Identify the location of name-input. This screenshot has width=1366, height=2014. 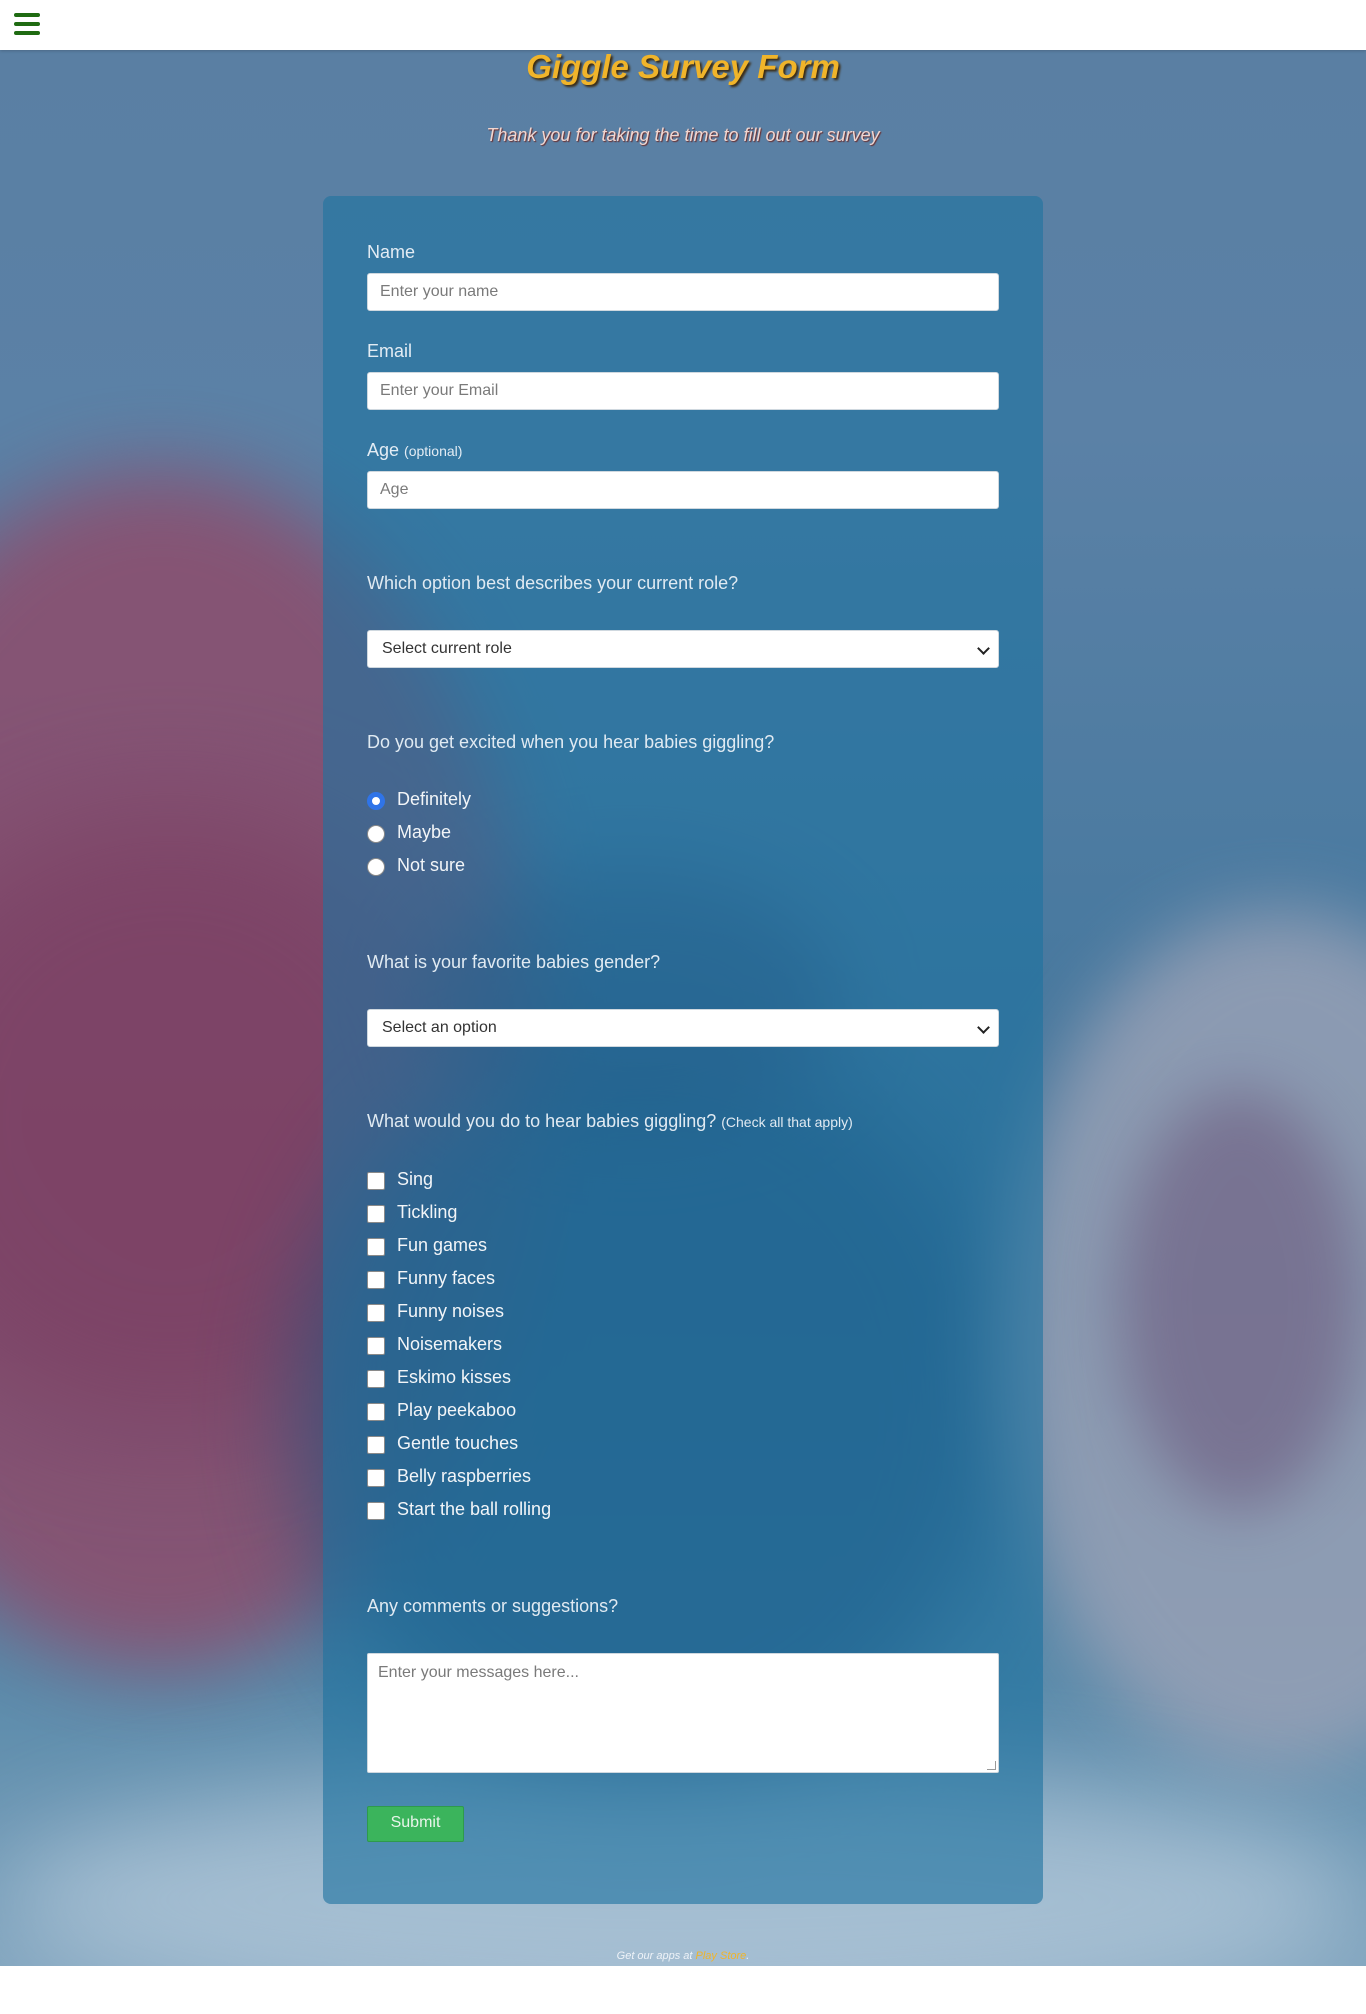
(683, 292).